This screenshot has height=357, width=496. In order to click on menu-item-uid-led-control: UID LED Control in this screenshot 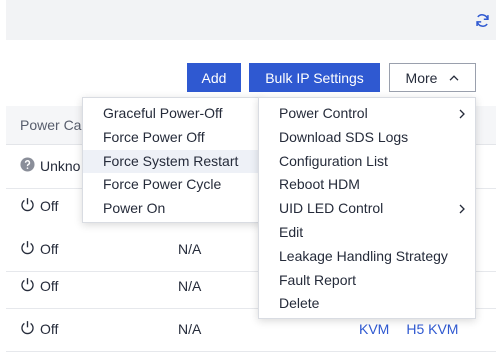, I will do `click(367, 209)`.